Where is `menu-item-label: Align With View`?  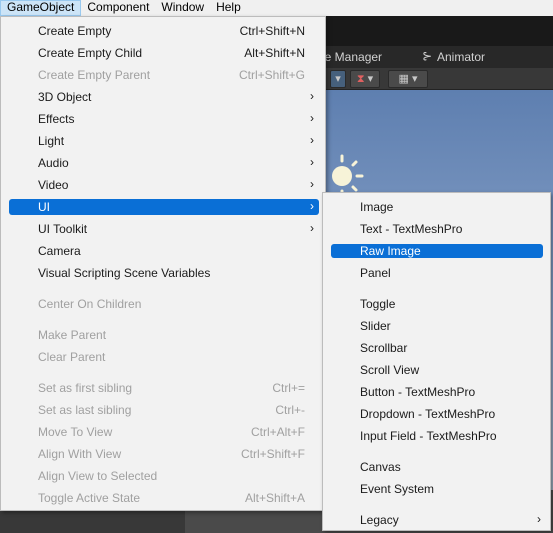 menu-item-label: Align With View is located at coordinates (80, 454).